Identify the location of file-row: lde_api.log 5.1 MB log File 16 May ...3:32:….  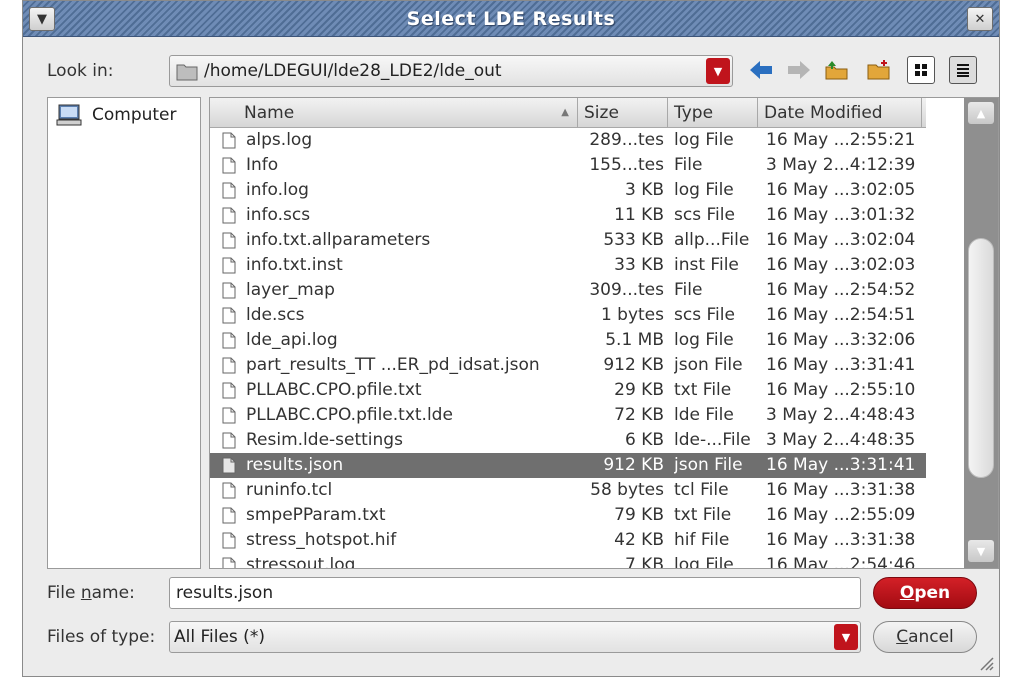
(568, 340).